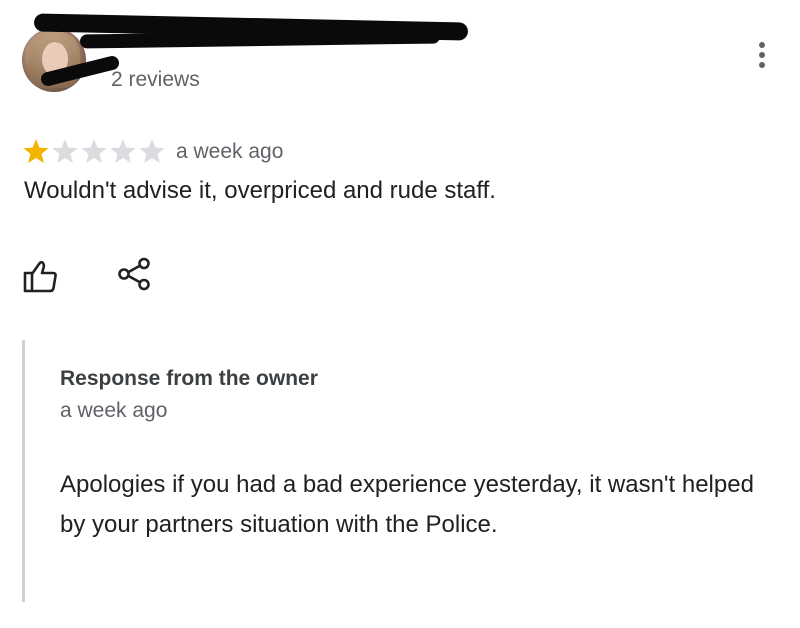 The height and width of the screenshot is (628, 800). What do you see at coordinates (230, 151) in the screenshot?
I see `review-time: a week ago` at bounding box center [230, 151].